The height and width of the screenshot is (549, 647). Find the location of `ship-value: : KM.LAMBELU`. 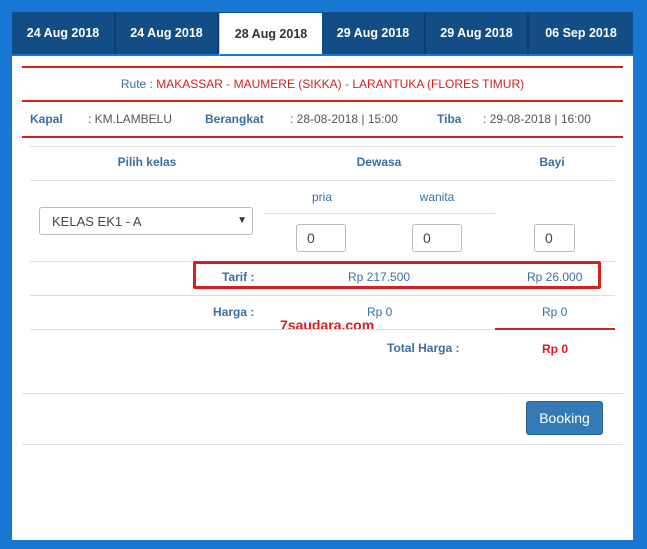

ship-value: : KM.LAMBELU is located at coordinates (130, 119).